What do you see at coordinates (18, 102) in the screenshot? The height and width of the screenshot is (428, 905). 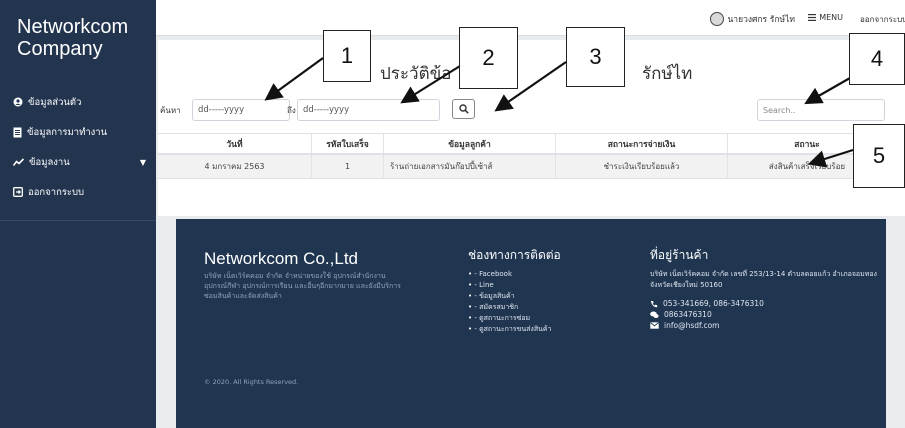 I see `user-circle-icon` at bounding box center [18, 102].